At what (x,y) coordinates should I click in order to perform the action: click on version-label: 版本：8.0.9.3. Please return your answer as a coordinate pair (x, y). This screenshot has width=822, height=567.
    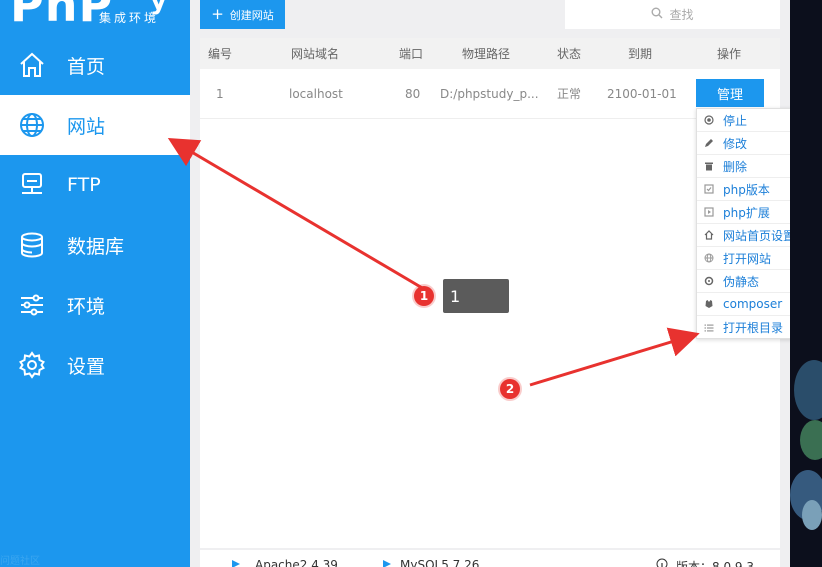
    Looking at the image, I should click on (715, 563).